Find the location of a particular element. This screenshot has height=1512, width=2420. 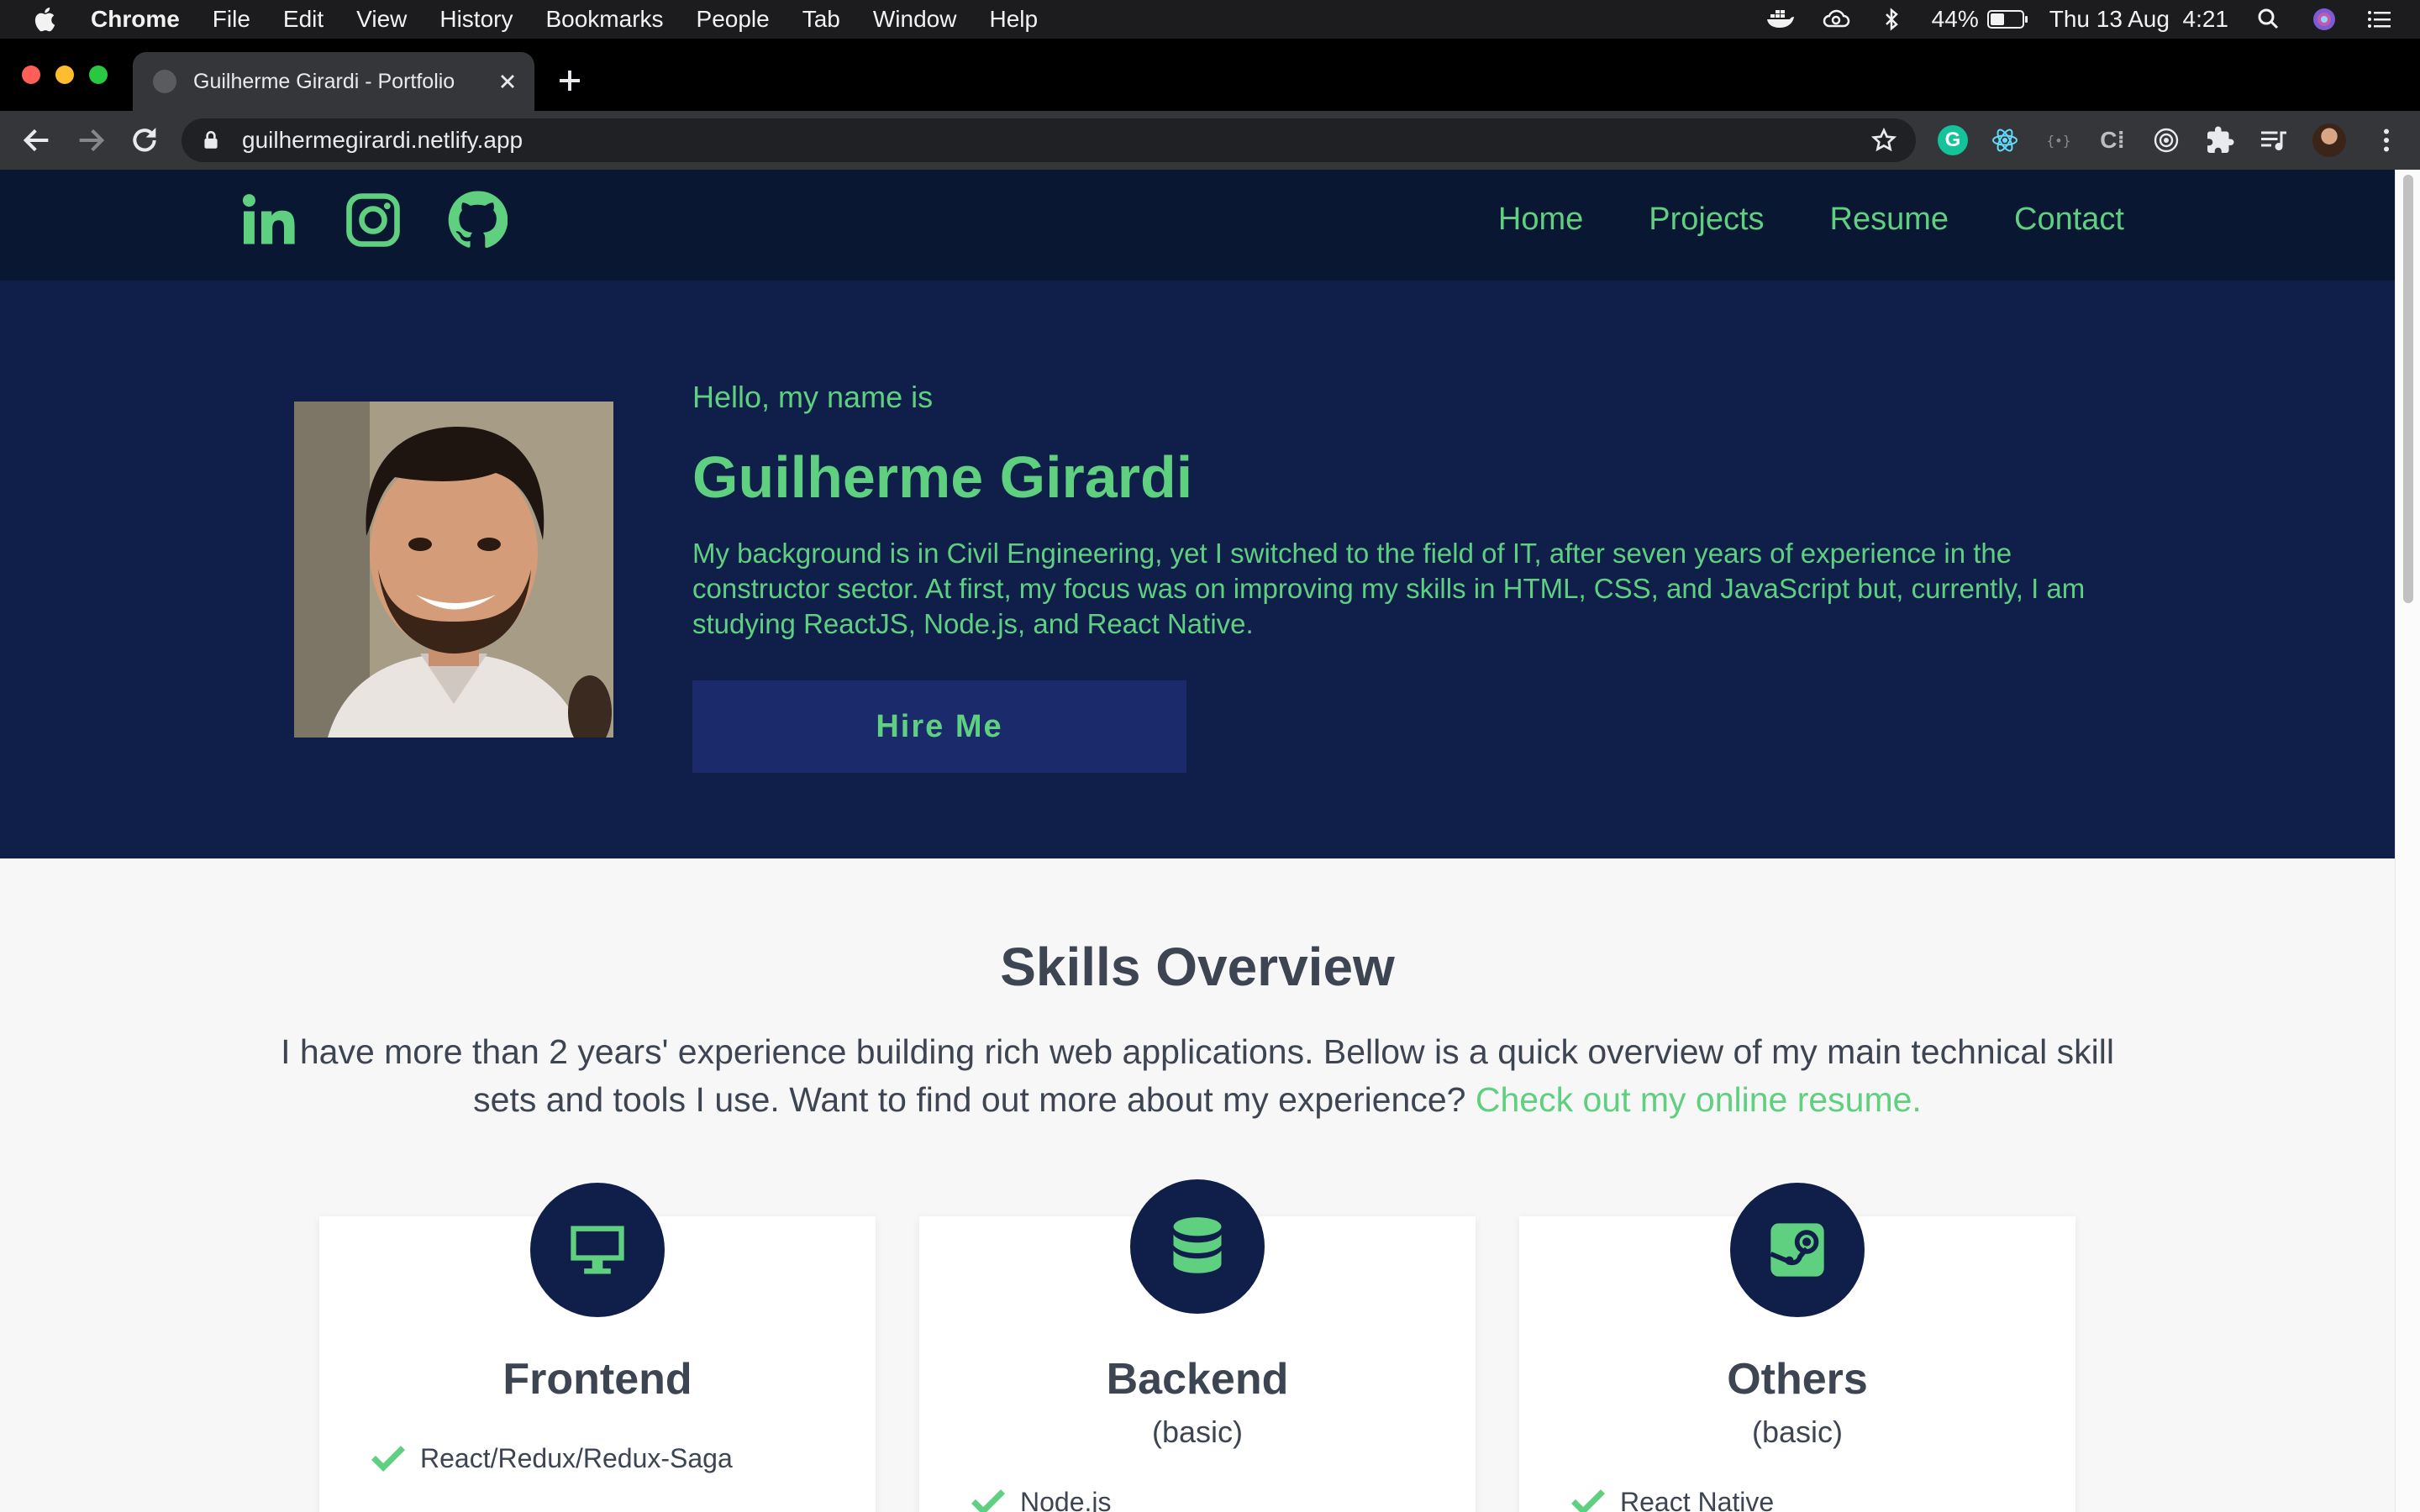

skill-list-item: React/Redux/Redux-Saga is located at coordinates (552, 1458).